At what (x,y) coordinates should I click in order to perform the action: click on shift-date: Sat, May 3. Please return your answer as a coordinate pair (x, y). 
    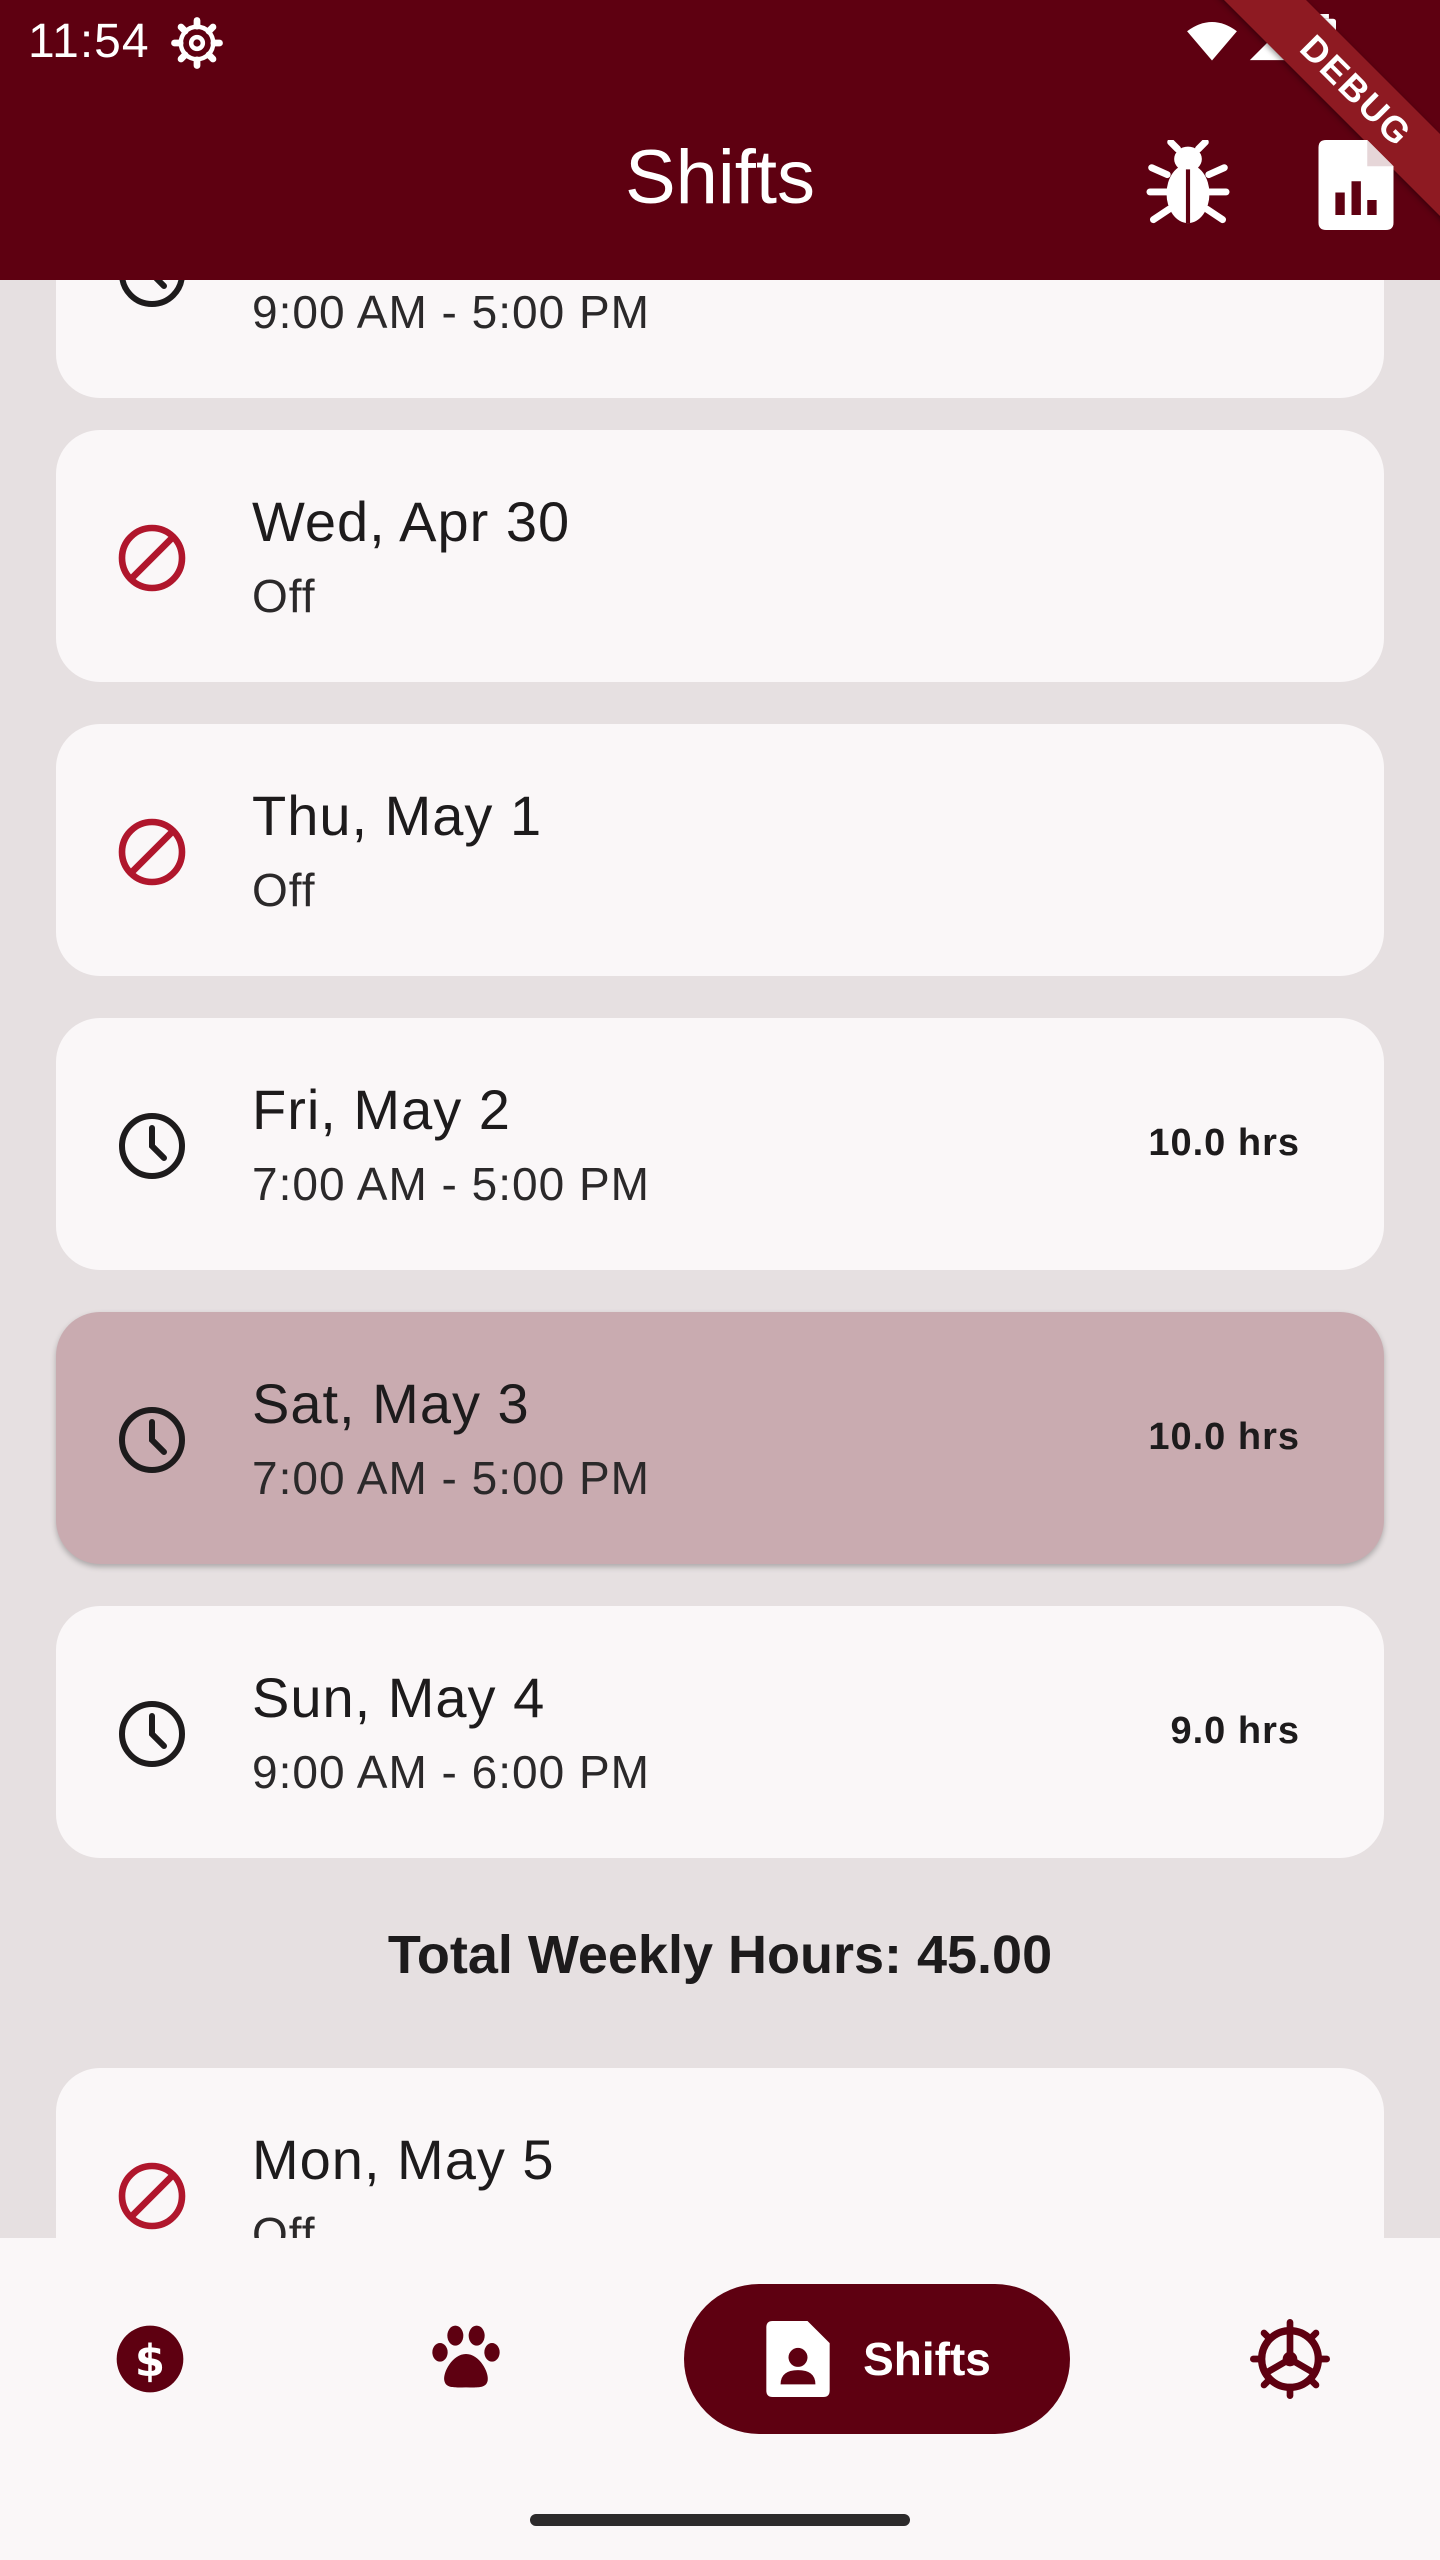
    Looking at the image, I should click on (391, 1403).